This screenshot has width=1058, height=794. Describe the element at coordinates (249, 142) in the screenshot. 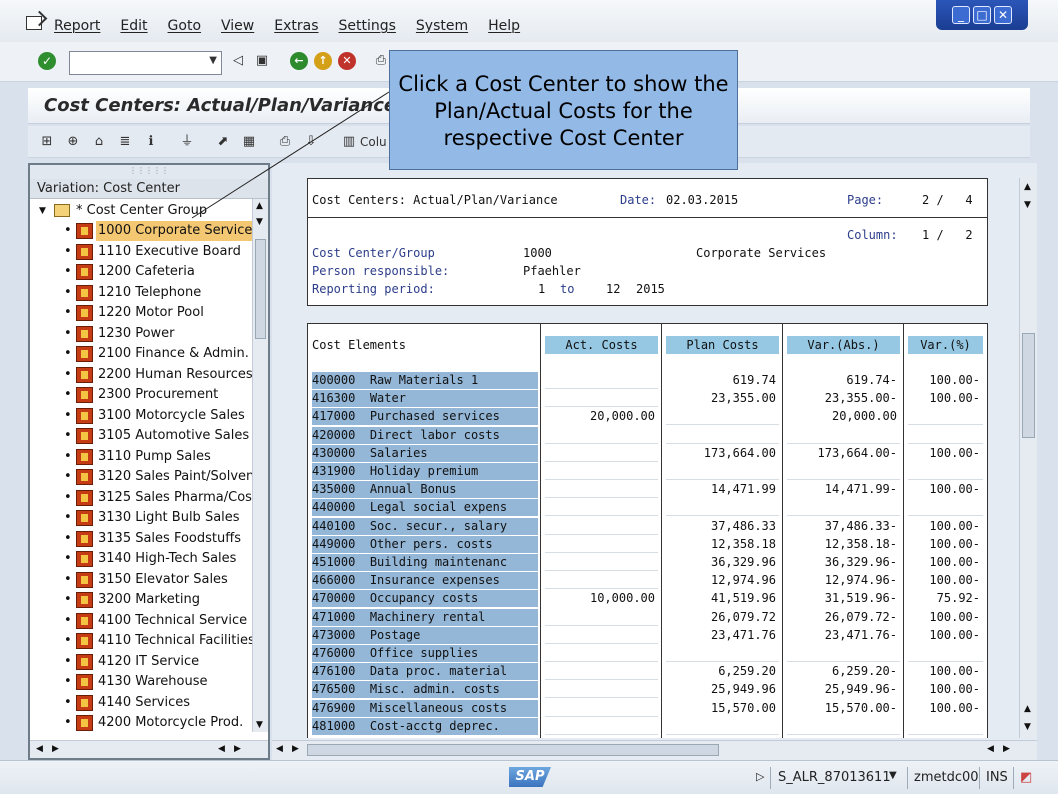

I see `layout-icon: ▦` at that location.